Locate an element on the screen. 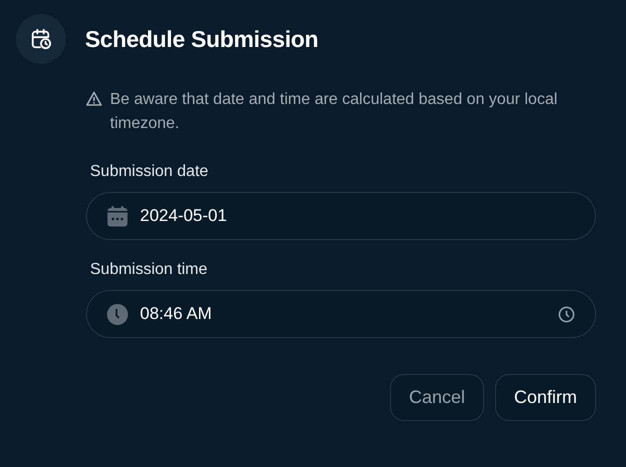 Image resolution: width=626 pixels, height=467 pixels. date-field: 2024-05-01 is located at coordinates (341, 216).